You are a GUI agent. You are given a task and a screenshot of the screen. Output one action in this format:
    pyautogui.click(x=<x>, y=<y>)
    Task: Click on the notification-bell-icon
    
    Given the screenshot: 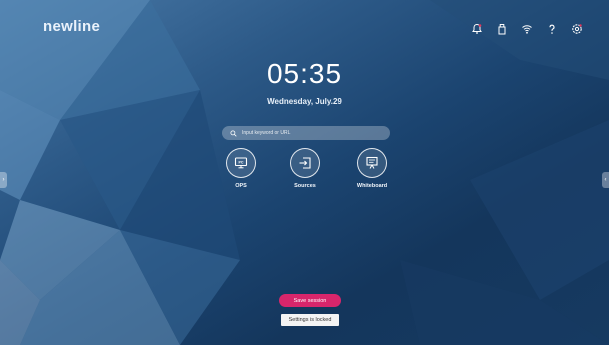 What is the action you would take?
    pyautogui.click(x=476, y=28)
    